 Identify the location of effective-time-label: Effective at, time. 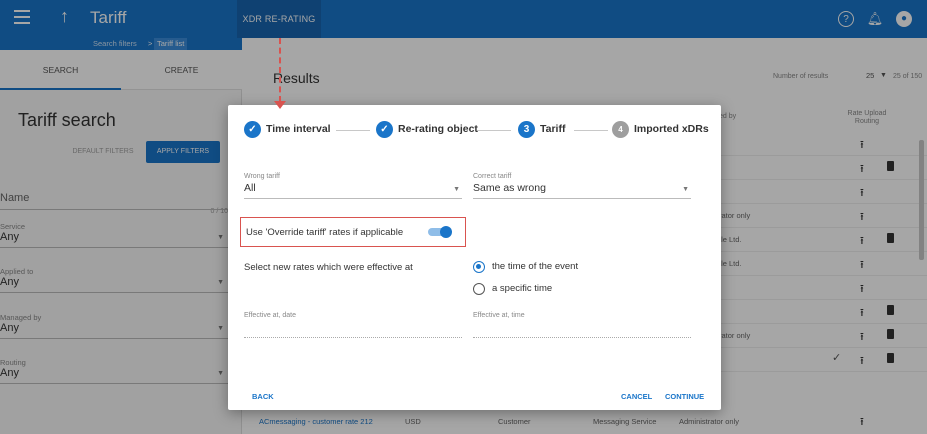
(499, 315).